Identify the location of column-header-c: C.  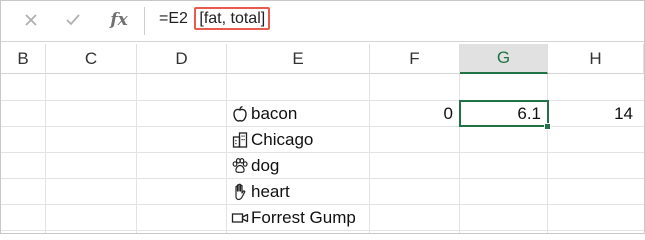
(91, 59).